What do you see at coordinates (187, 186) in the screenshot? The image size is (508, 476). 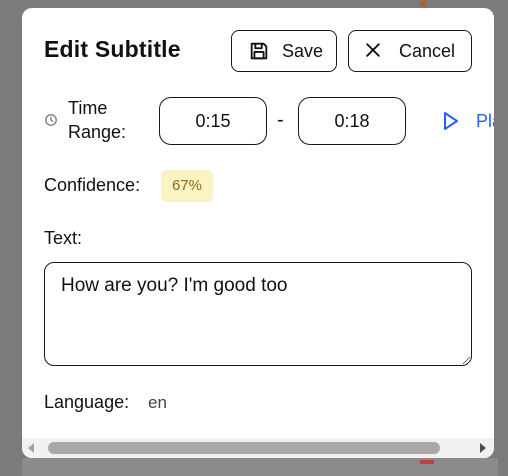 I see `confidence-badge: 67%` at bounding box center [187, 186].